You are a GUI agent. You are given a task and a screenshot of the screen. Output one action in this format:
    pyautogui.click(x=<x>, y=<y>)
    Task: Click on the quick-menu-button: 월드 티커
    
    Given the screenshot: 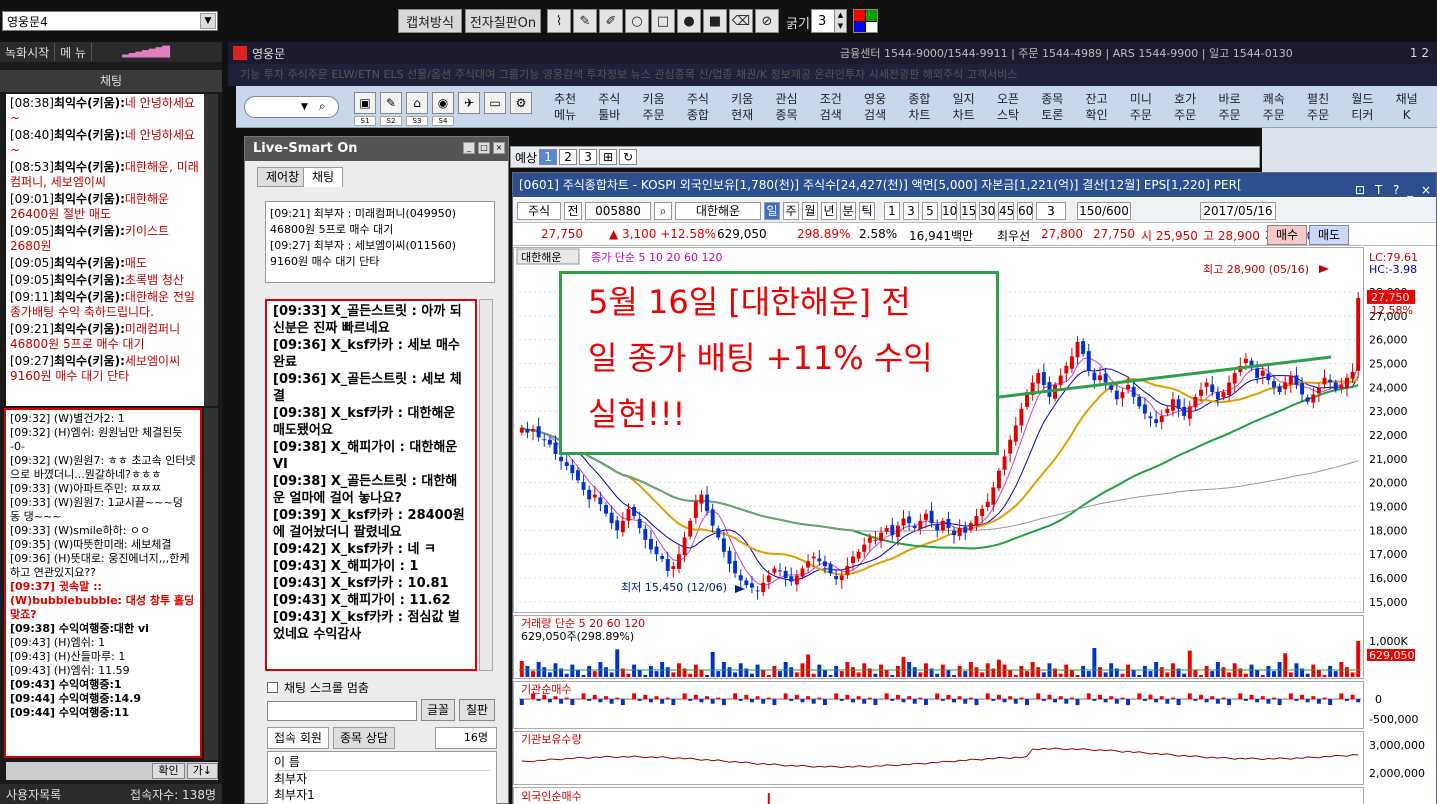 What is the action you would take?
    pyautogui.click(x=1362, y=107)
    